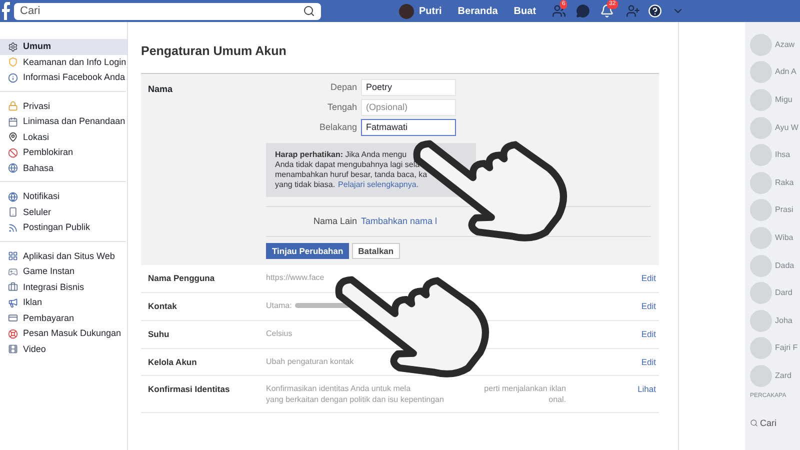  I want to click on sidebar-item: Iklan, so click(63, 302).